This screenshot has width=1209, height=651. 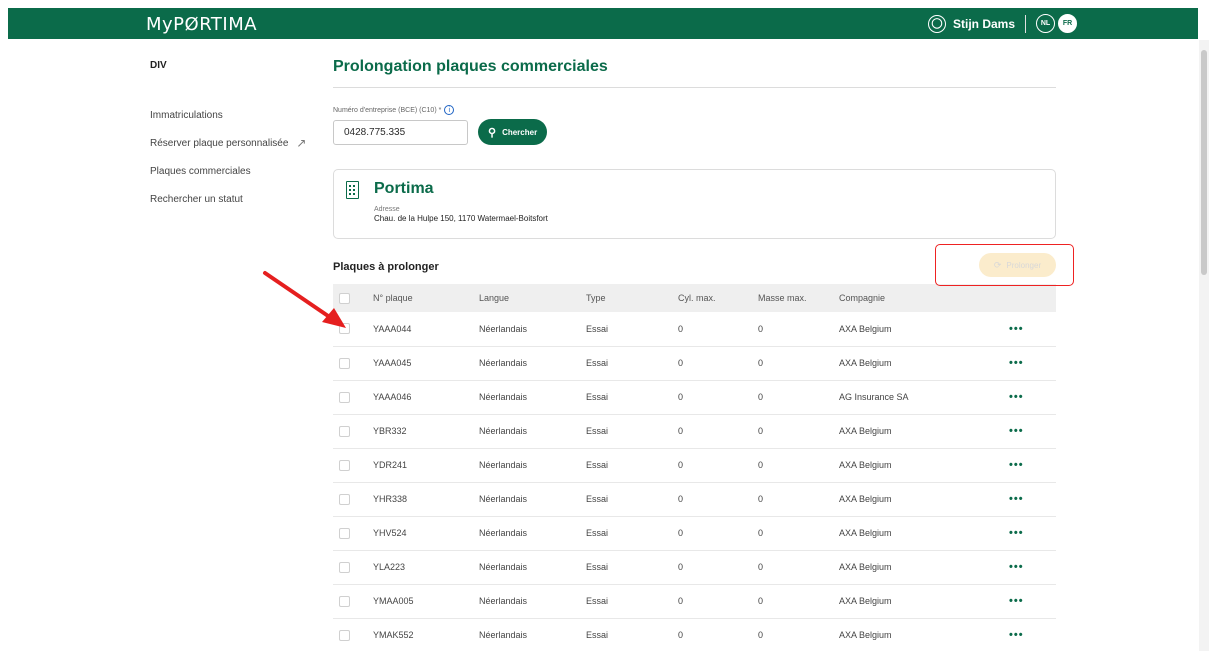 I want to click on cell-plate: YAAA044, so click(x=426, y=329).